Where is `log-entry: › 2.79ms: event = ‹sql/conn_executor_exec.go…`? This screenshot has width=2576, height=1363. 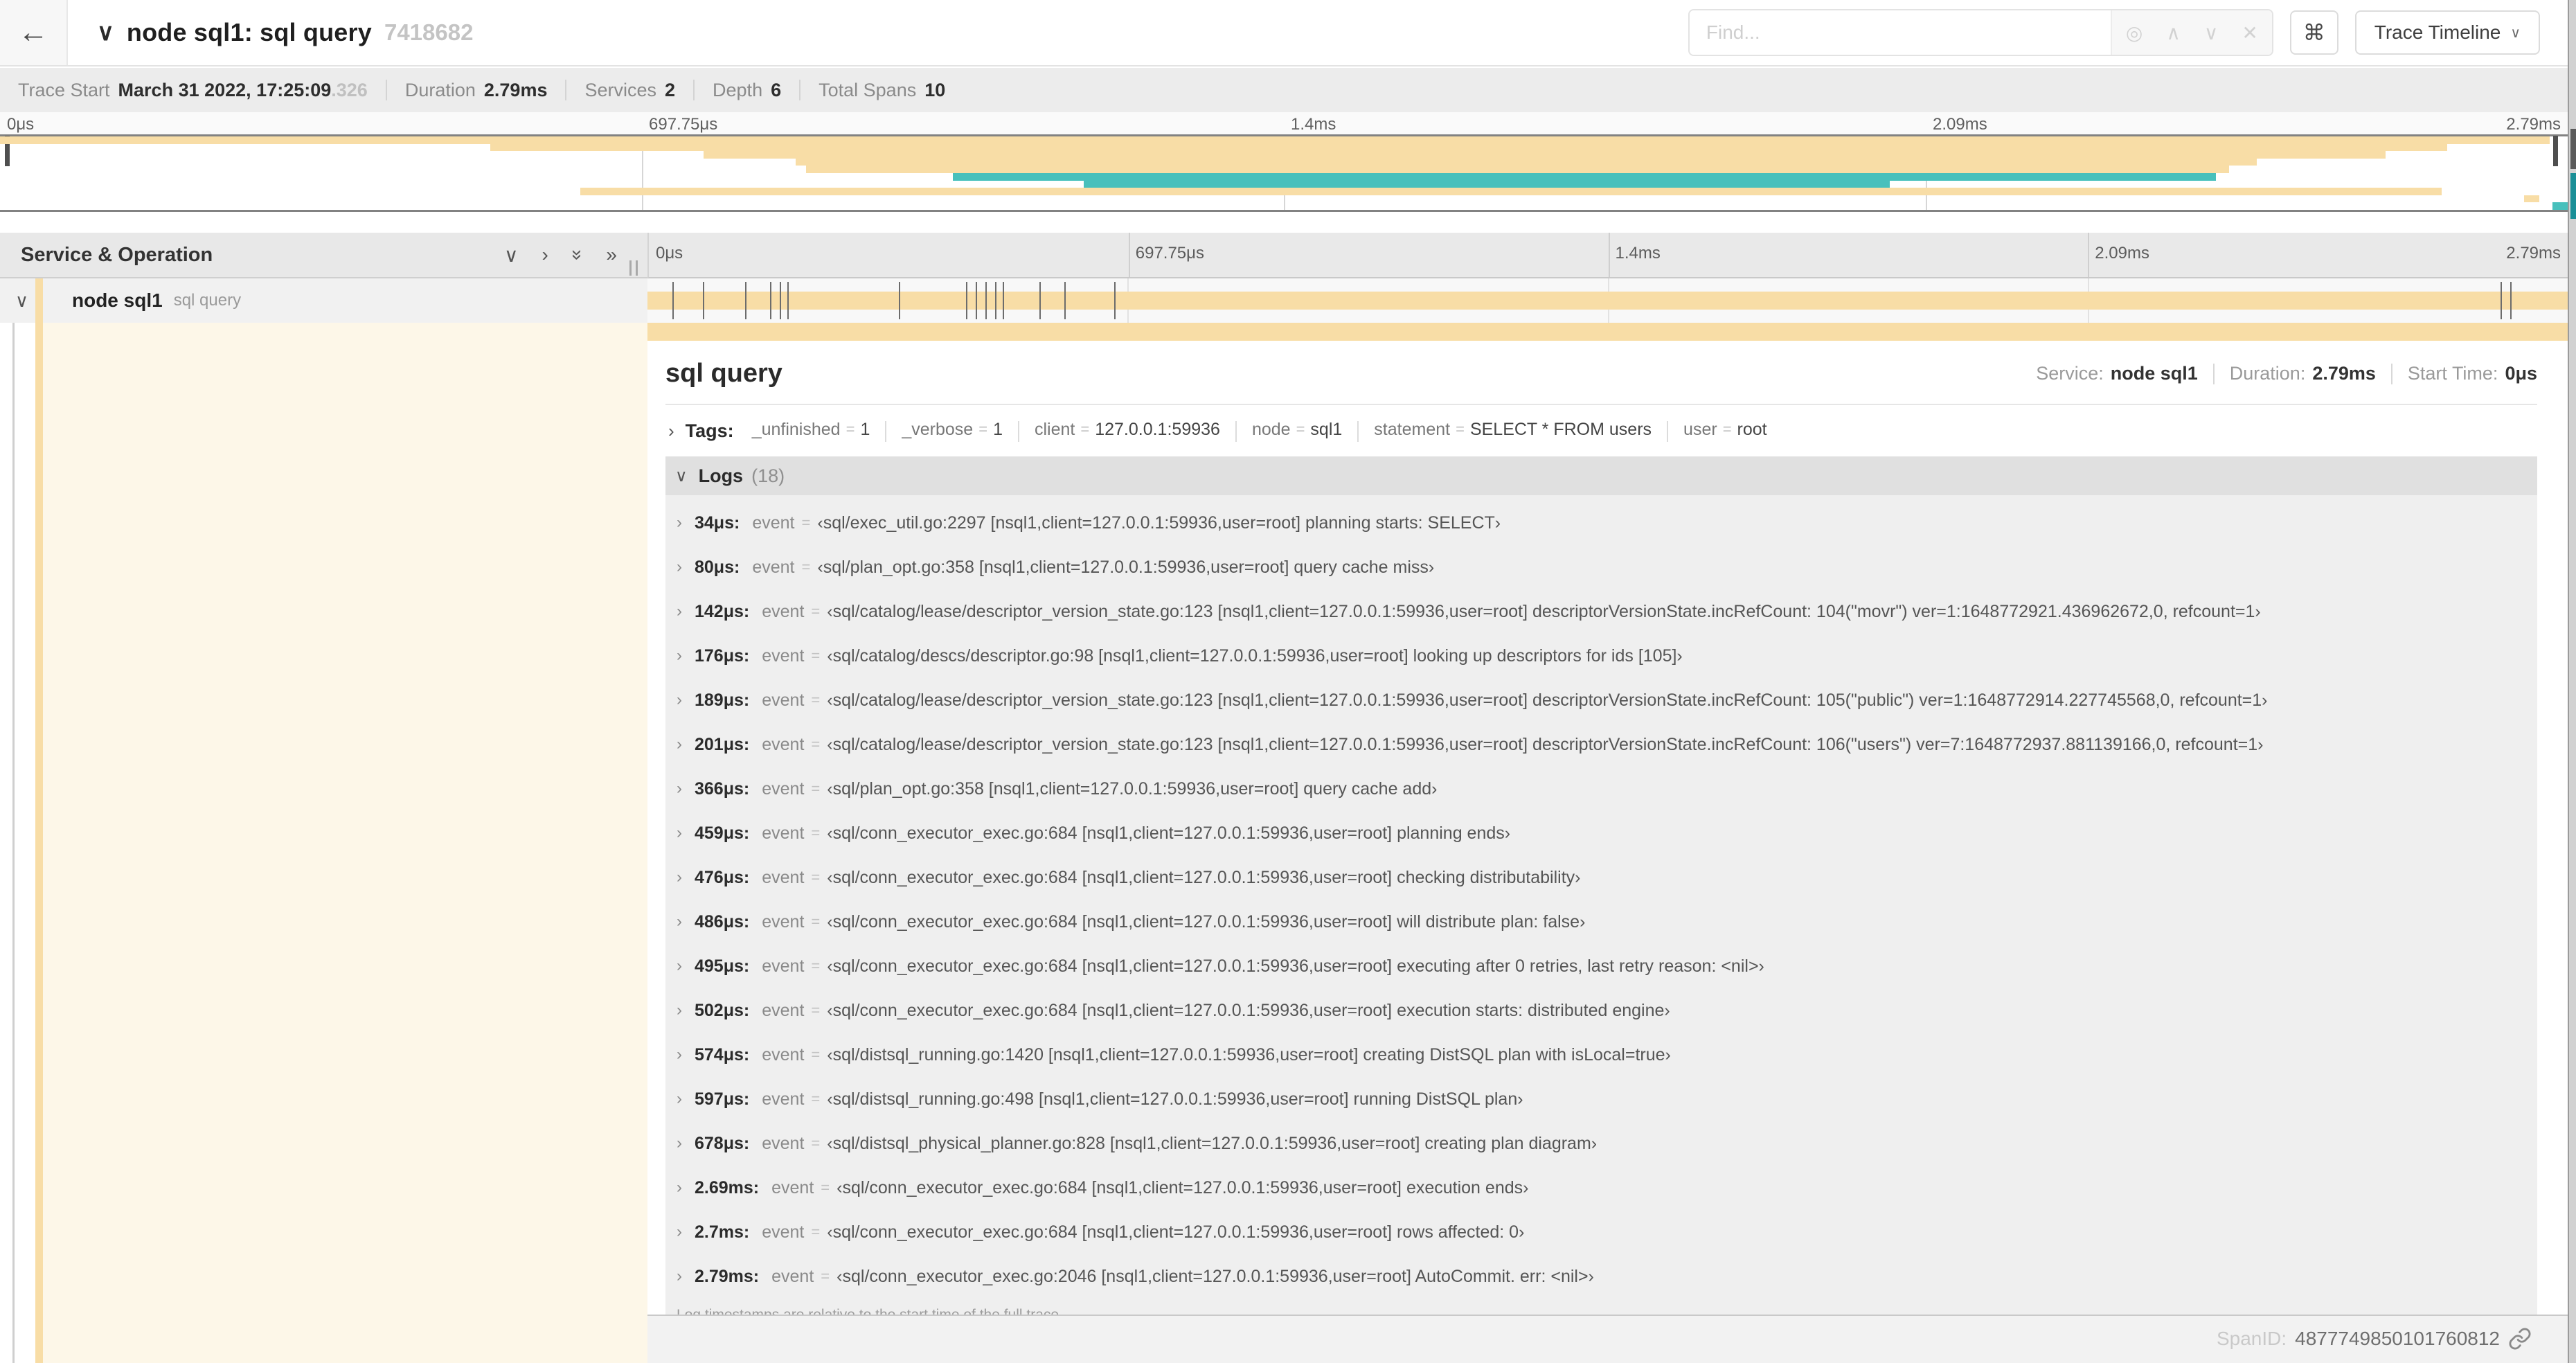
log-entry: › 2.79ms: event = ‹sql/conn_executor_exec.go… is located at coordinates (1601, 1276).